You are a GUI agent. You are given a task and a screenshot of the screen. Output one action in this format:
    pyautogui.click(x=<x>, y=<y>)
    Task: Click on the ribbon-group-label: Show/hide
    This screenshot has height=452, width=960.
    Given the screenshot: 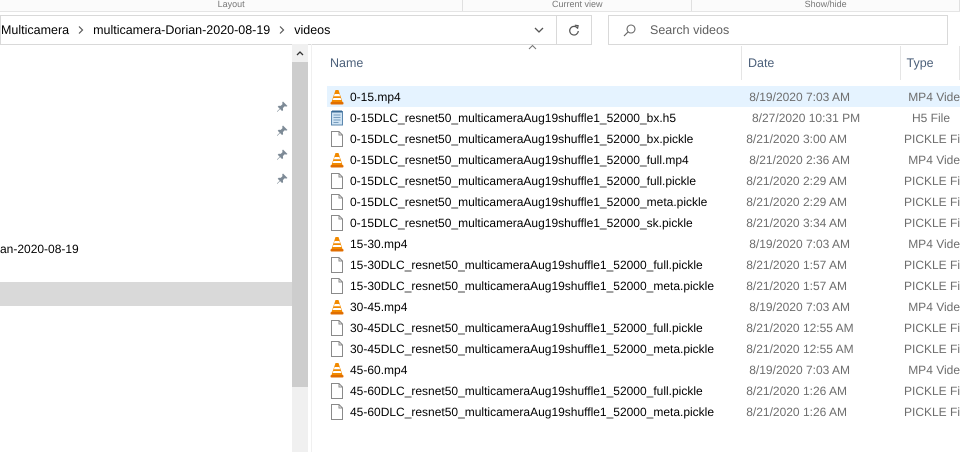 What is the action you would take?
    pyautogui.click(x=826, y=5)
    